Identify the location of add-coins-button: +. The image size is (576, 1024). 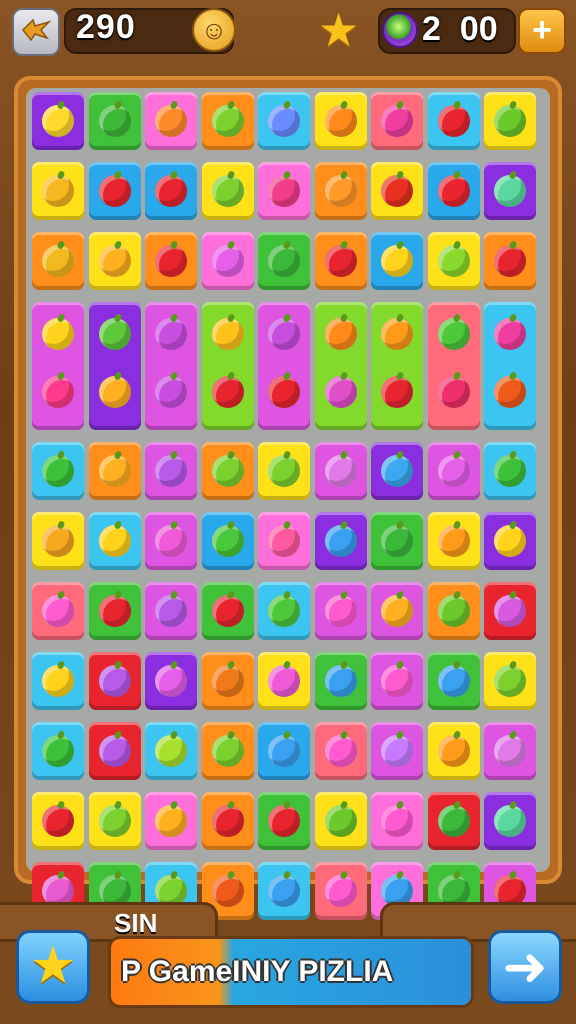
(542, 31).